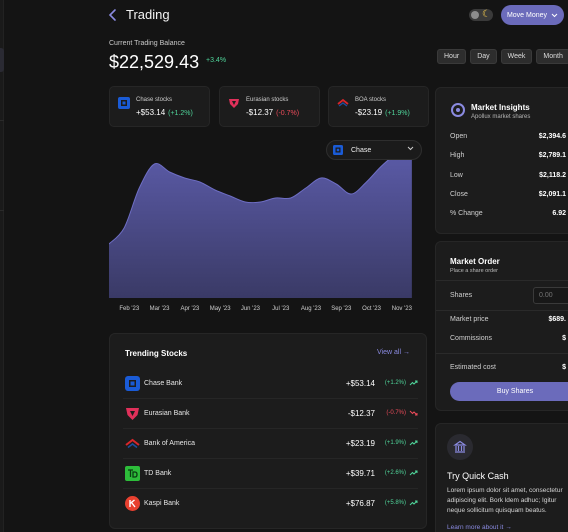 The width and height of the screenshot is (568, 532). I want to click on range-tabs: Hour Day Week Month, so click(502, 56).